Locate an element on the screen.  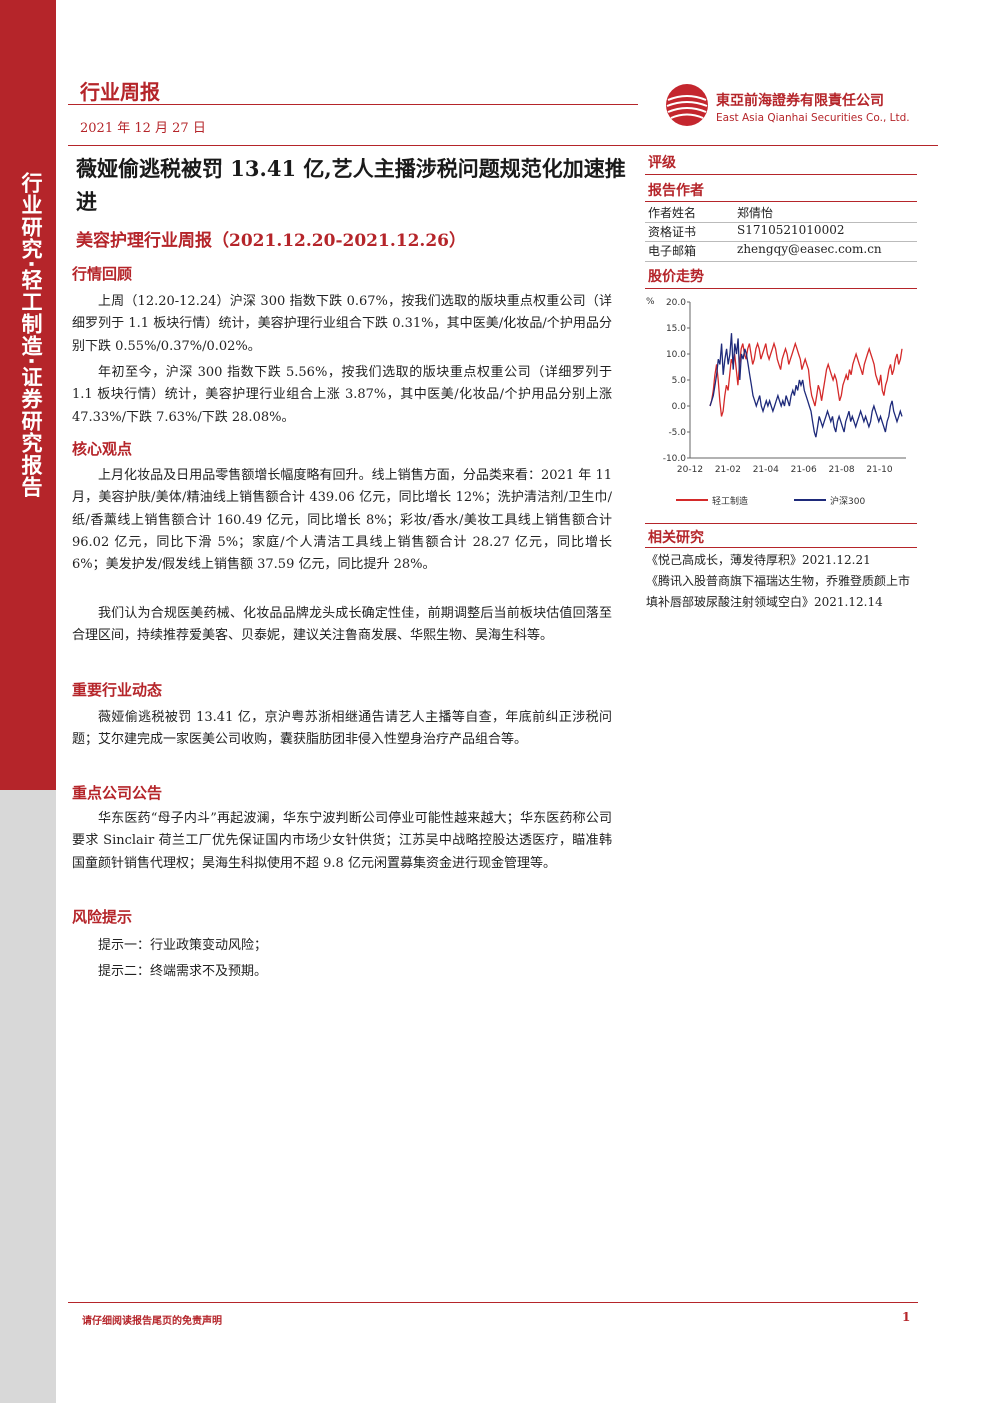
section-heading-industry-news: 重要行业动态 is located at coordinates (117, 690).